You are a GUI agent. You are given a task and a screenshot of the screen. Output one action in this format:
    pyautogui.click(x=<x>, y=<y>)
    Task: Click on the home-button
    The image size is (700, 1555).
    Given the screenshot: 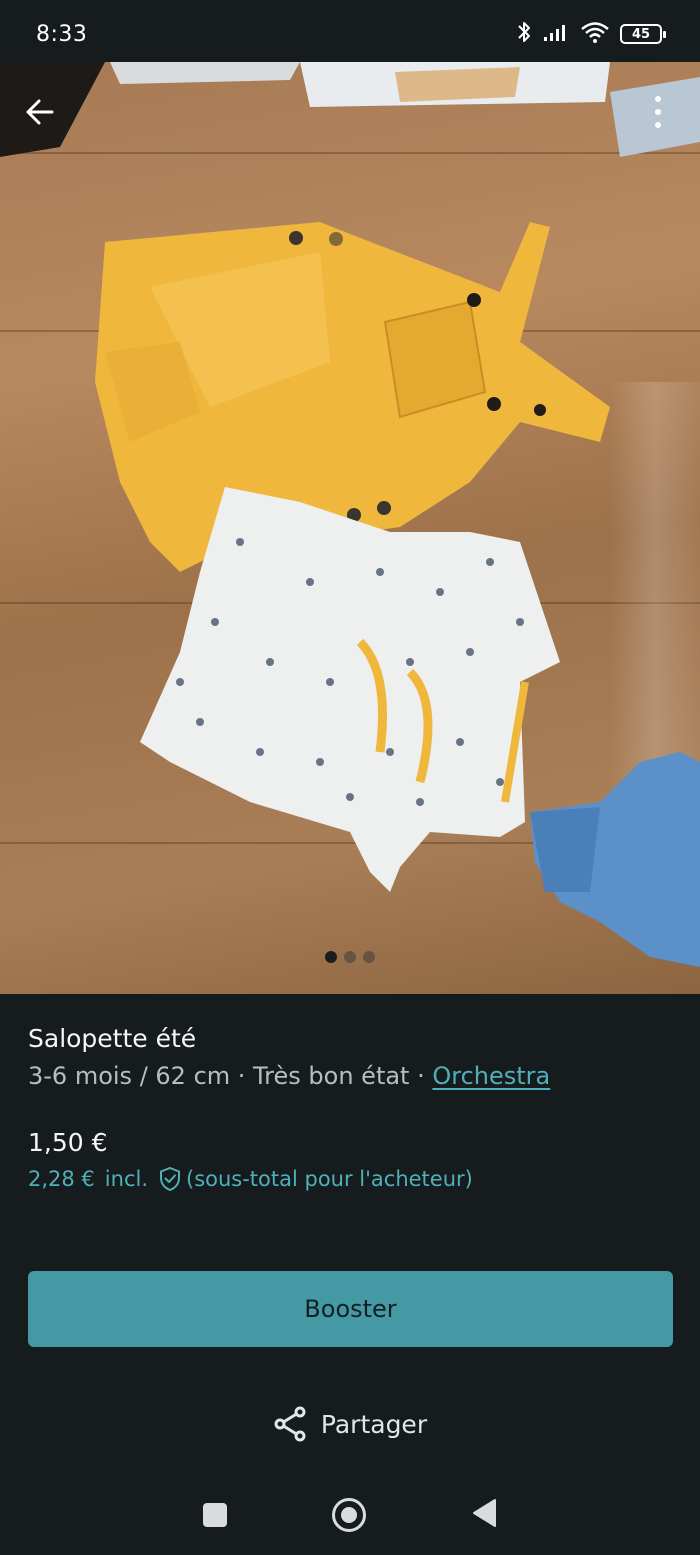 What is the action you would take?
    pyautogui.click(x=349, y=1515)
    